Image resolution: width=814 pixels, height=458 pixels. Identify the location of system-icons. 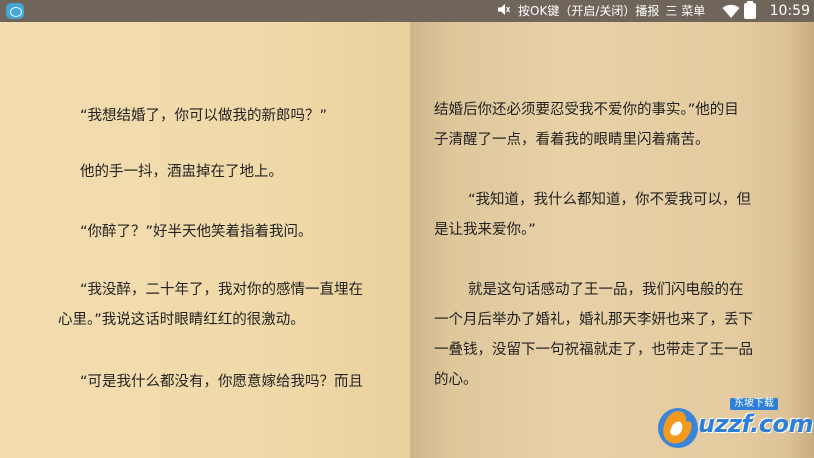
(739, 10).